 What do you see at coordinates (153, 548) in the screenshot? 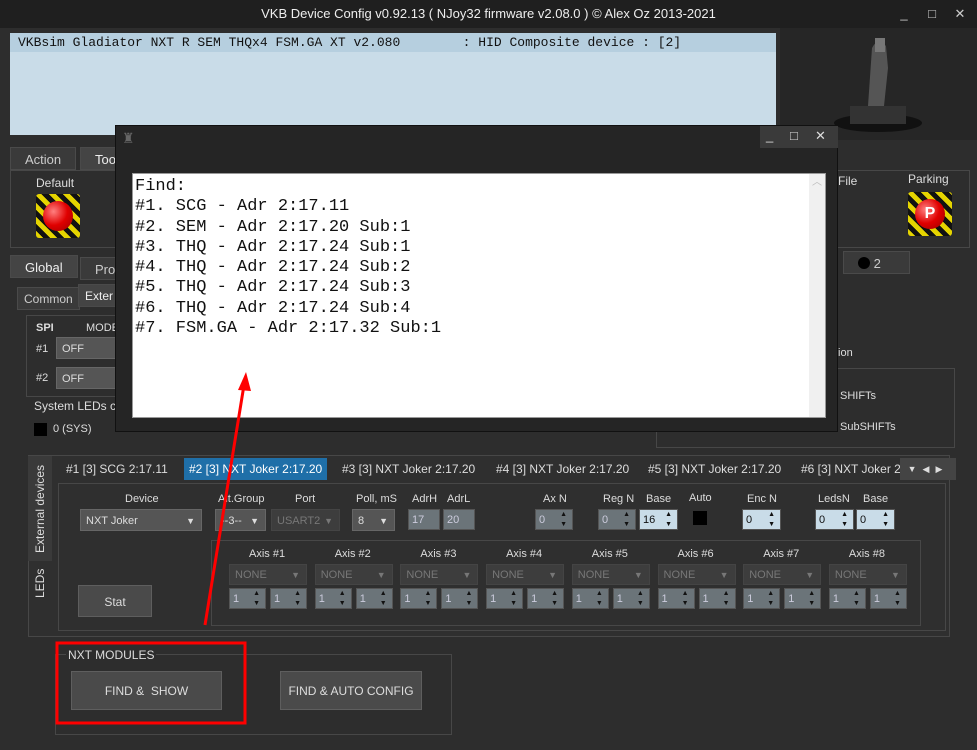
I see `annotation-overlay` at bounding box center [153, 548].